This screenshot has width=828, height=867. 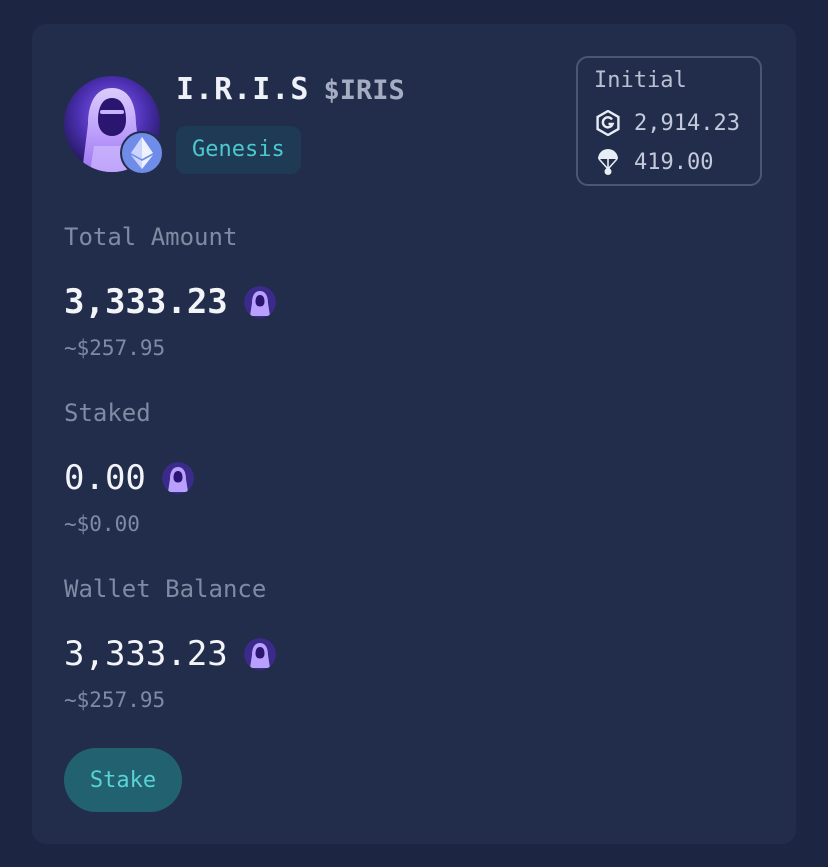 What do you see at coordinates (165, 589) in the screenshot?
I see `wallet-balance-label: Wallet Balance` at bounding box center [165, 589].